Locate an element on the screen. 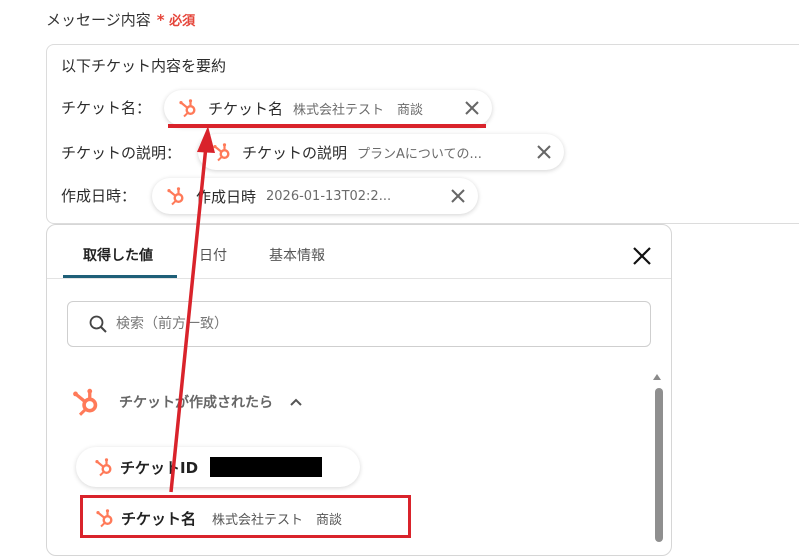 The height and width of the screenshot is (556, 799). highlight-underline is located at coordinates (327, 126).